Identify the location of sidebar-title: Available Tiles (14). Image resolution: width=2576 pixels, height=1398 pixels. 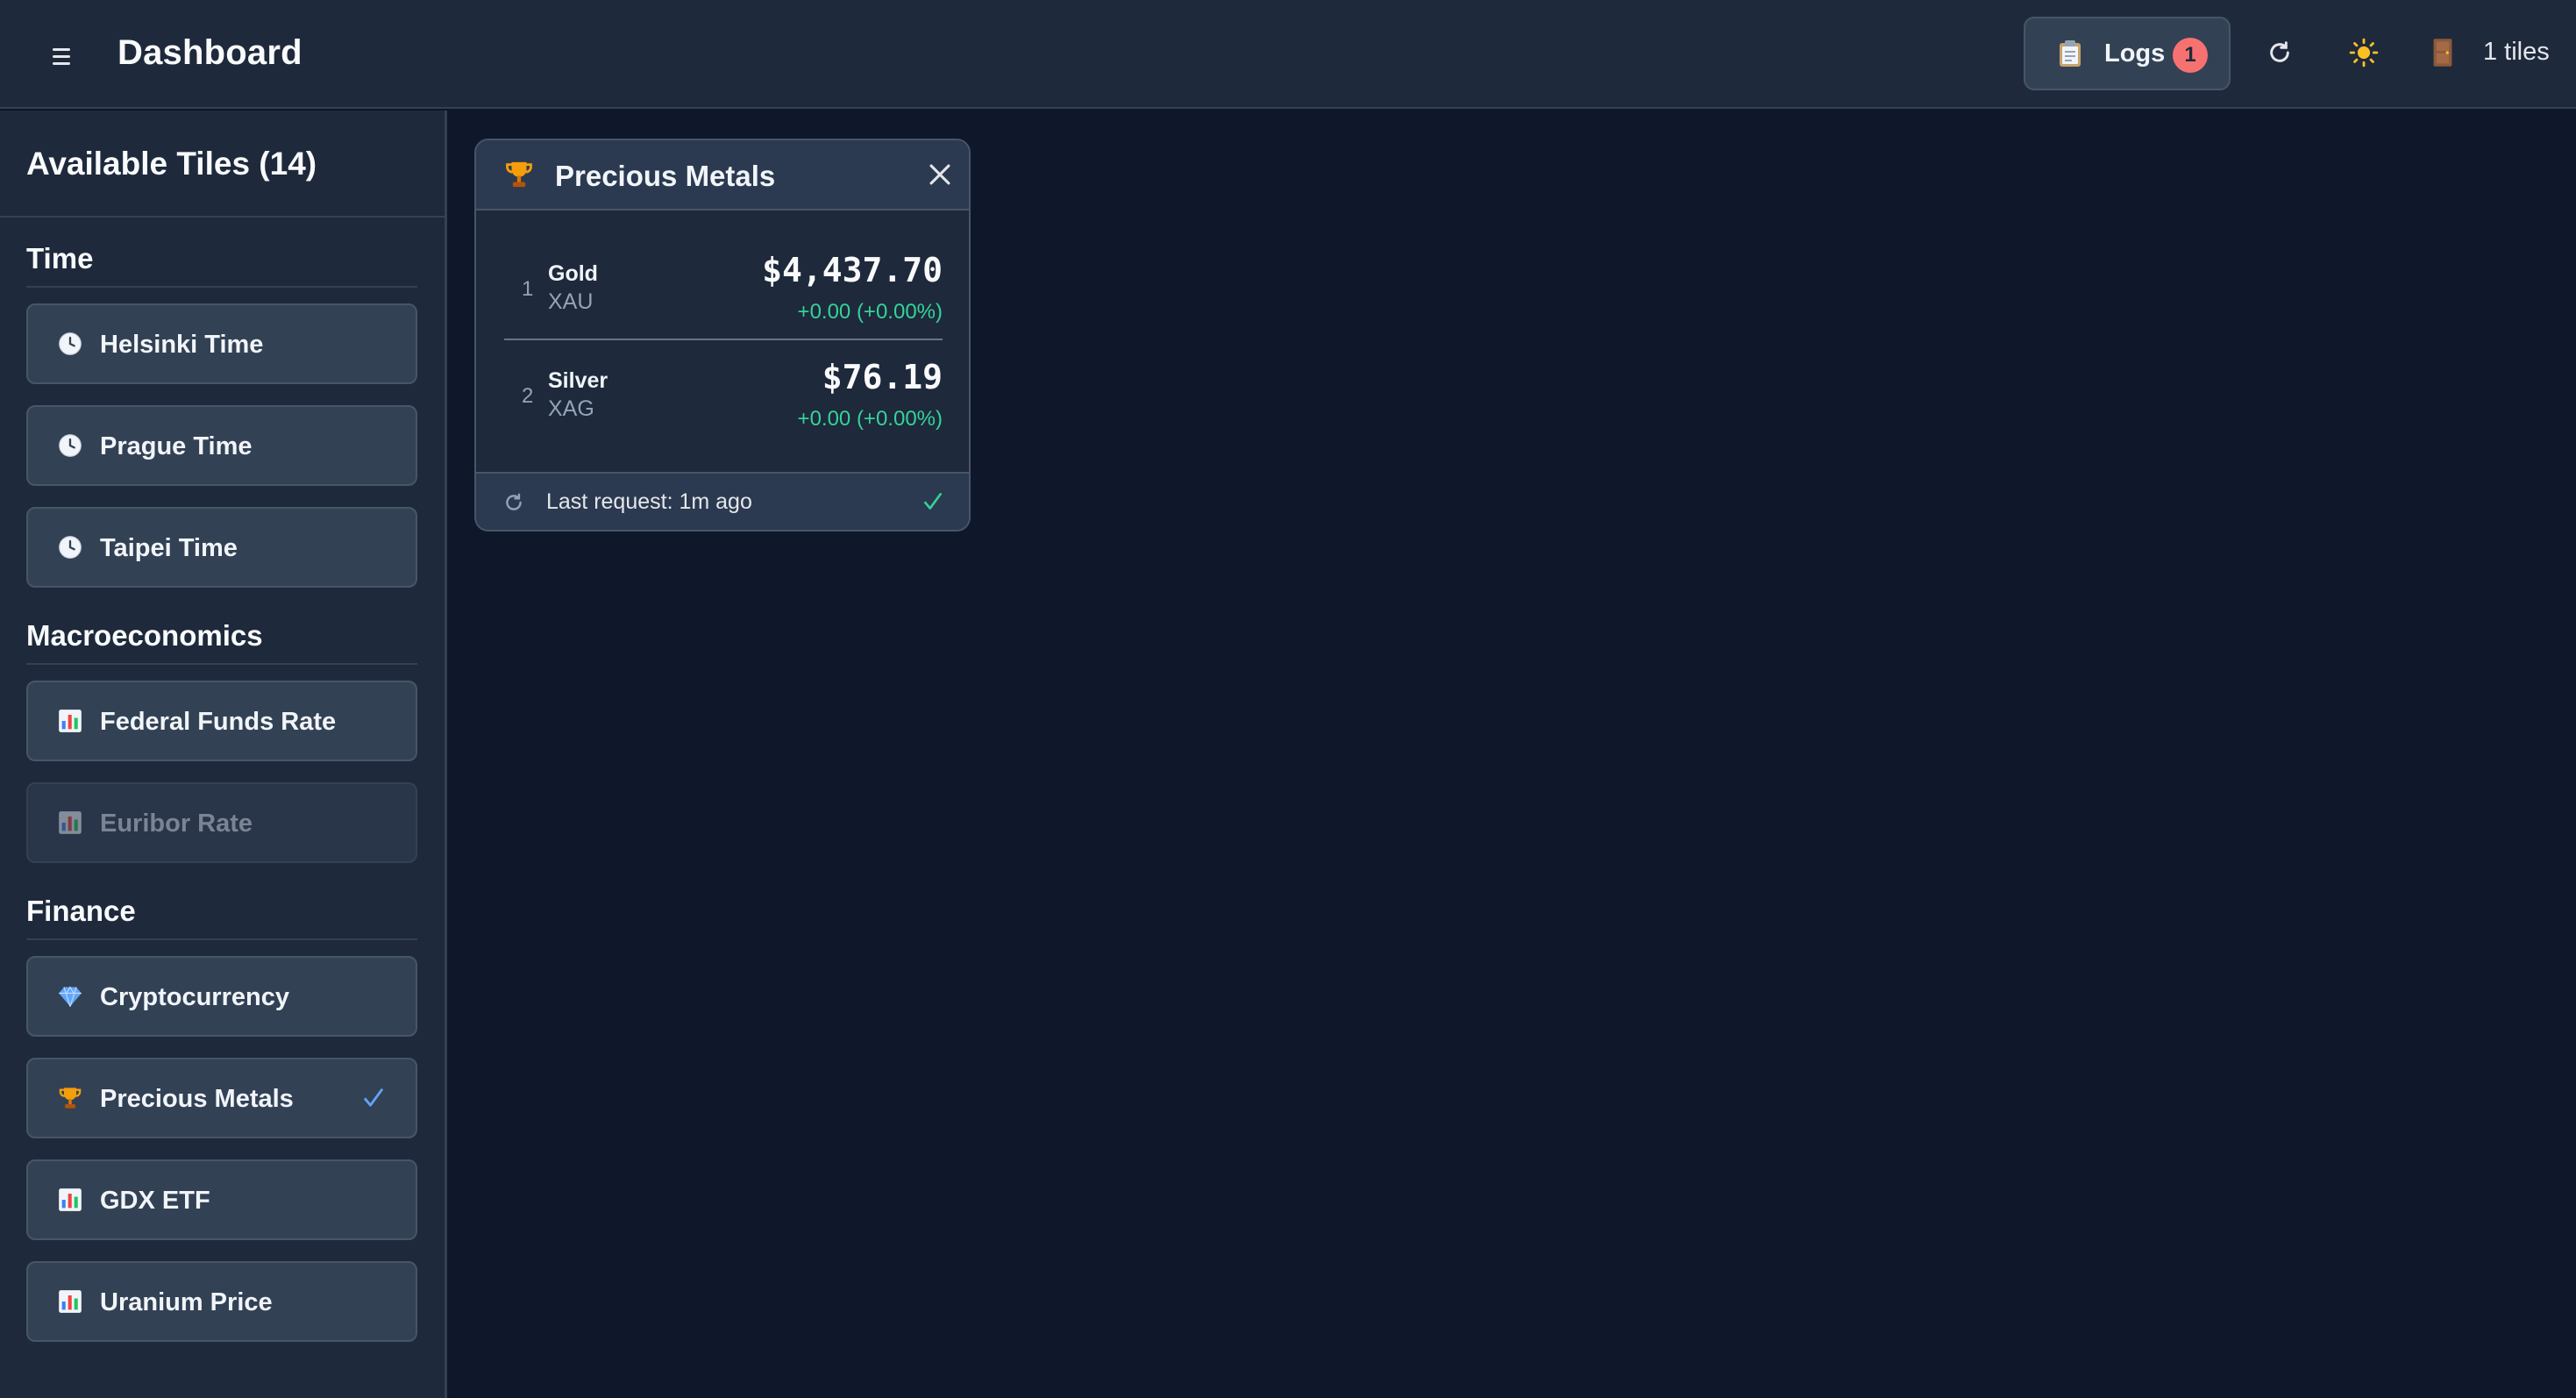
(171, 164).